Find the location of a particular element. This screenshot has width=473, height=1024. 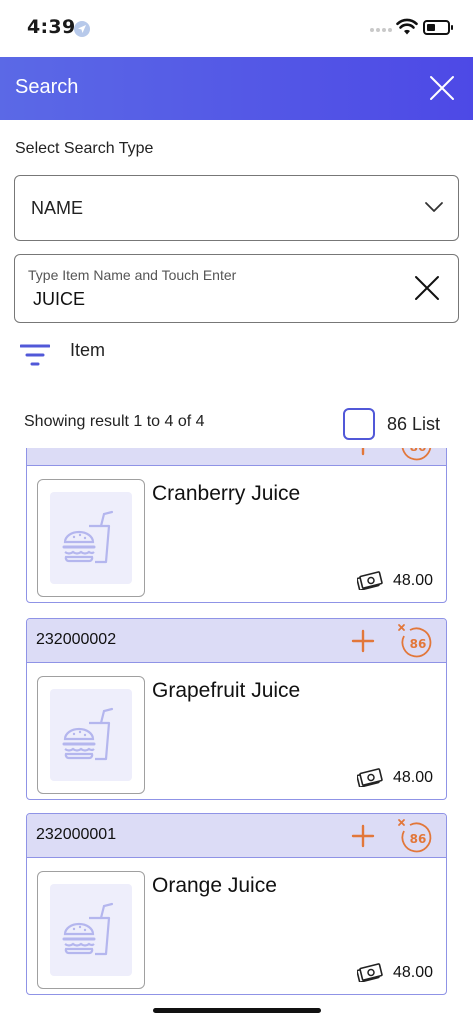

status-time: 4:39 is located at coordinates (51, 27).